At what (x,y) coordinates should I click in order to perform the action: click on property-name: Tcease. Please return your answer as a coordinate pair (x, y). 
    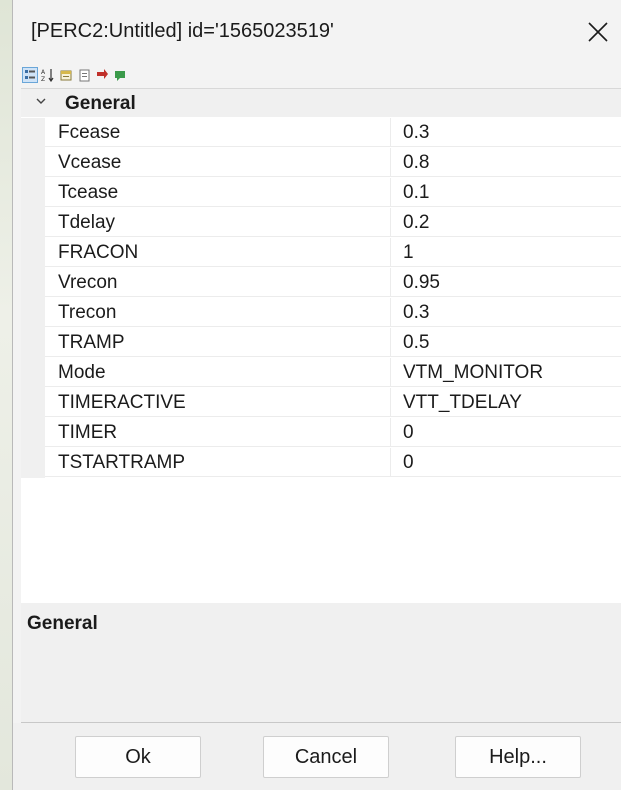
    Looking at the image, I should click on (218, 192).